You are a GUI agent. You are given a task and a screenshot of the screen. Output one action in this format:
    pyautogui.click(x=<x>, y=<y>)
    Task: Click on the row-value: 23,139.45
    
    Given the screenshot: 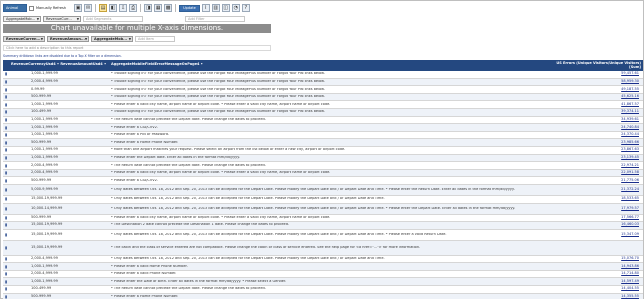 What is the action you would take?
    pyautogui.click(x=594, y=157)
    